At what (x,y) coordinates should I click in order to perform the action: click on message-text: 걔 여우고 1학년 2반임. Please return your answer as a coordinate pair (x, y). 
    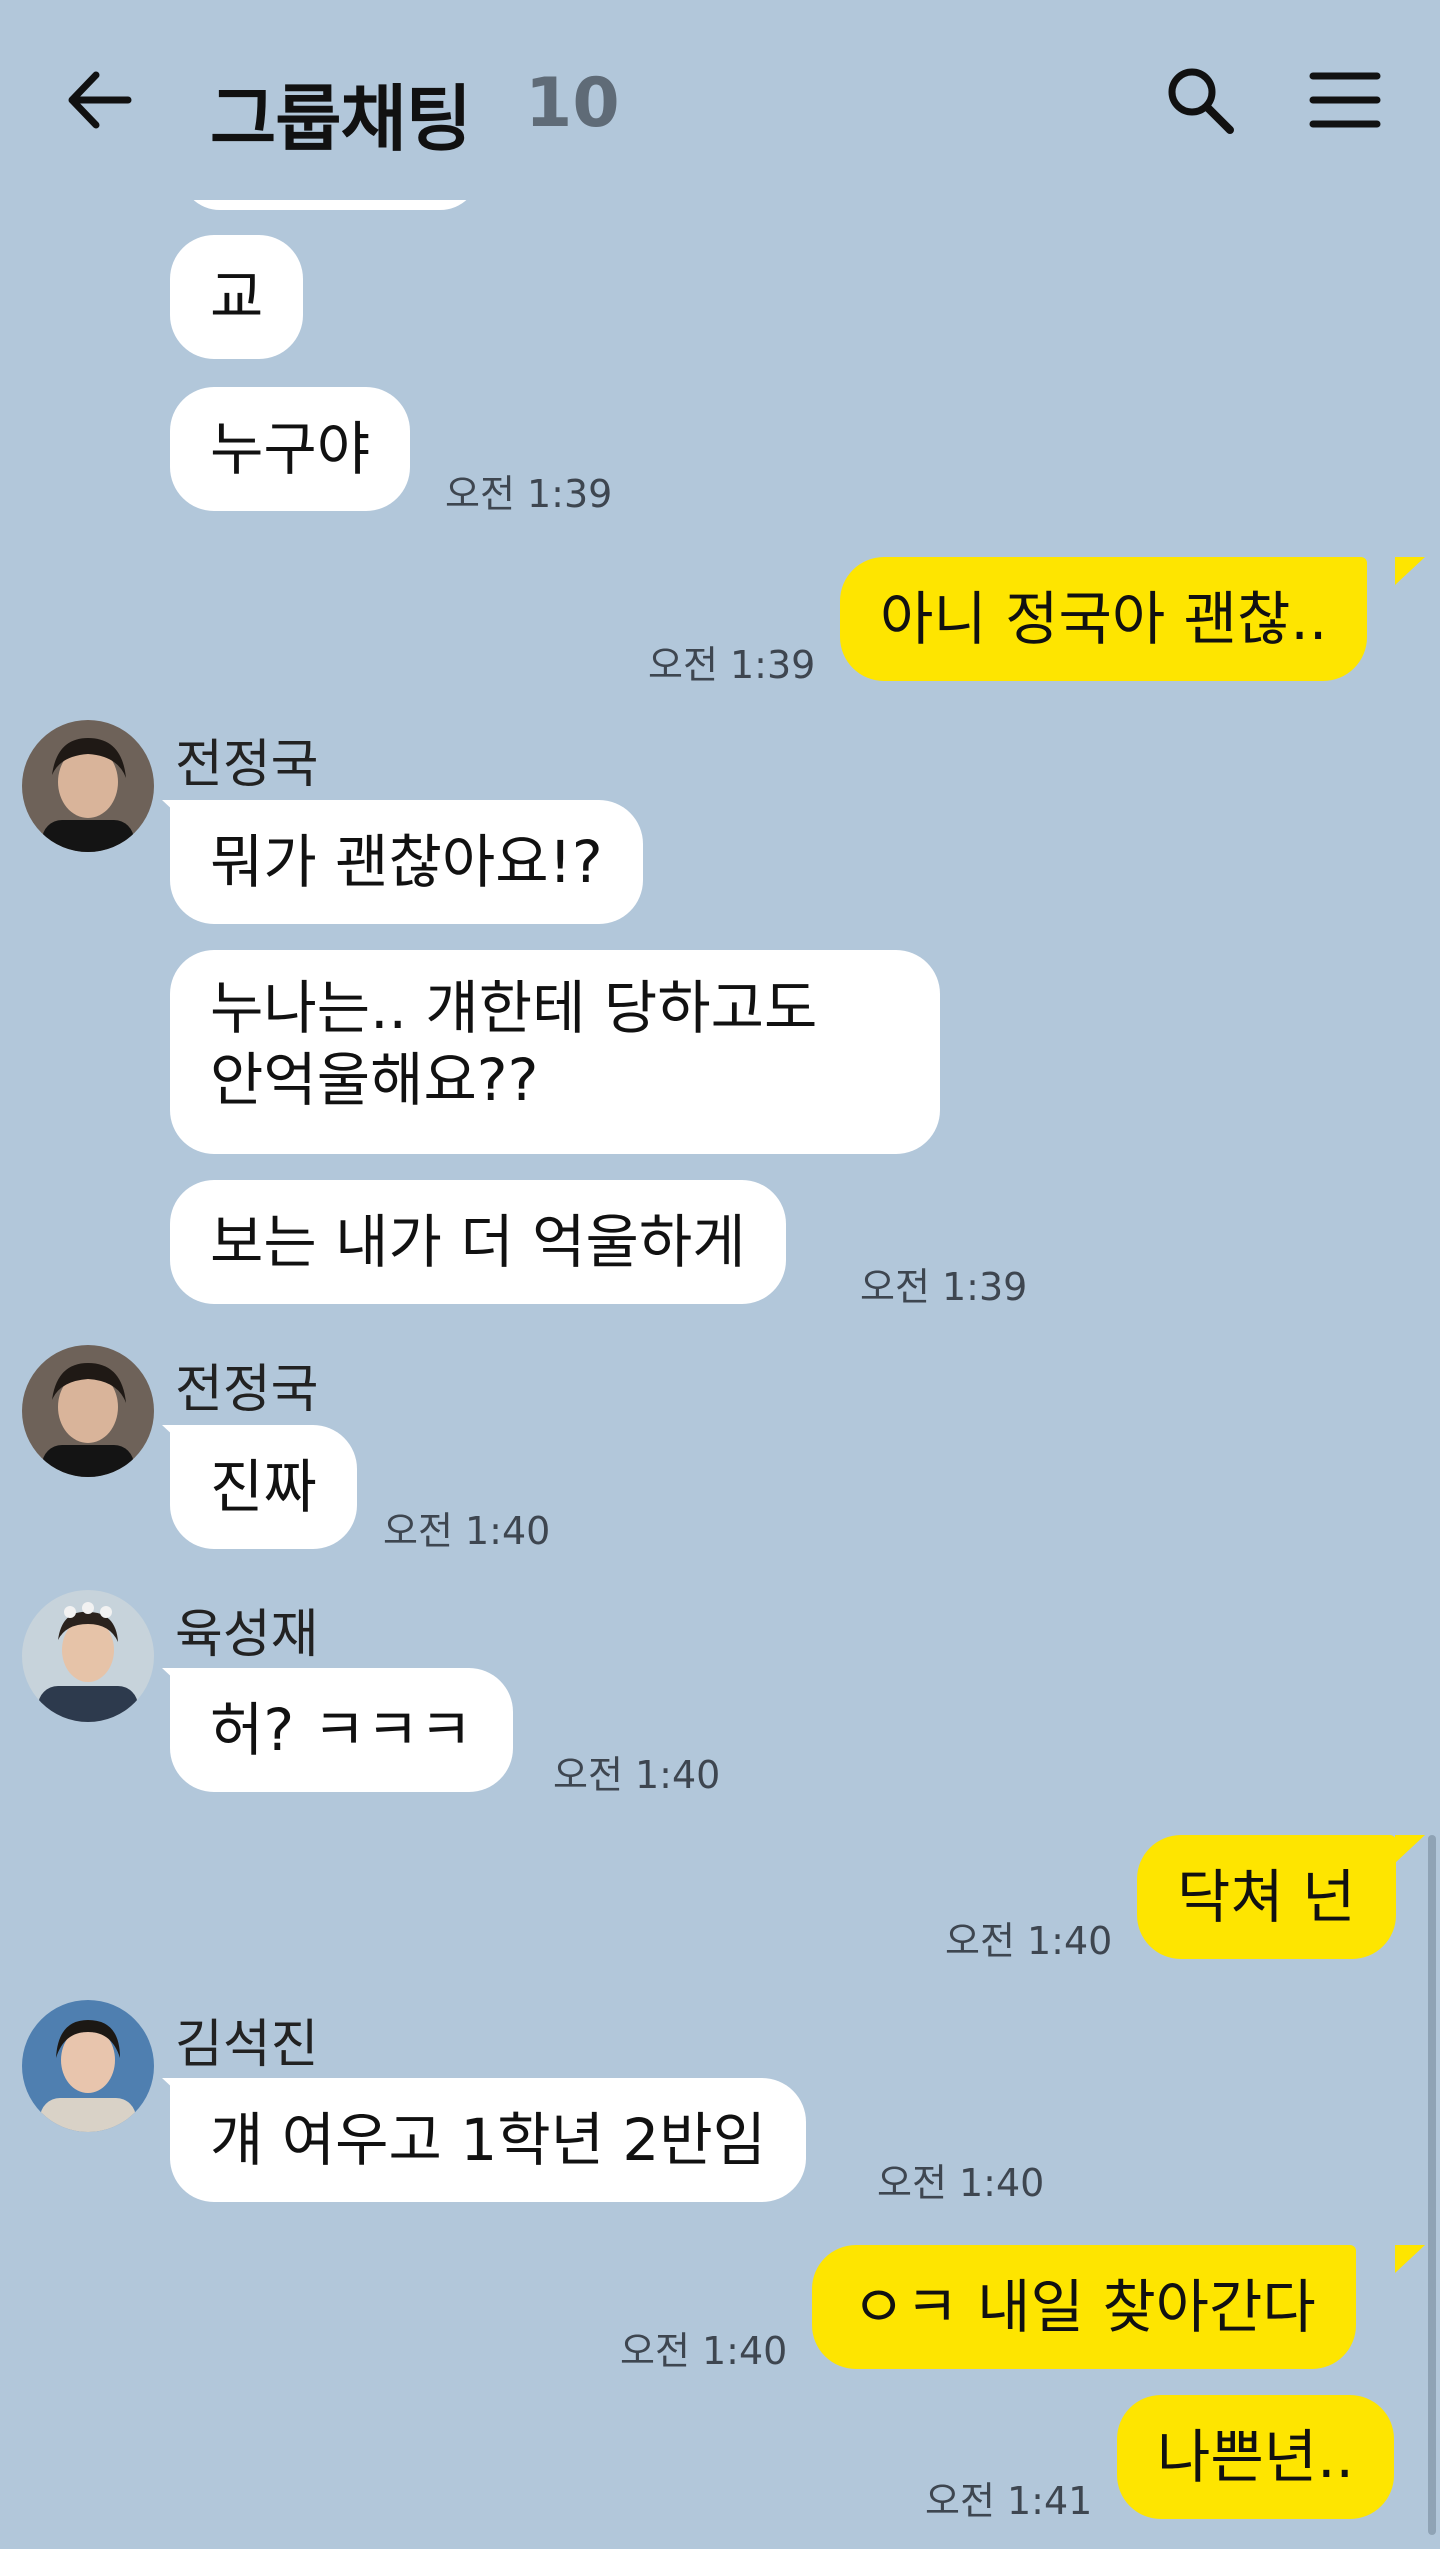
    Looking at the image, I should click on (488, 2140).